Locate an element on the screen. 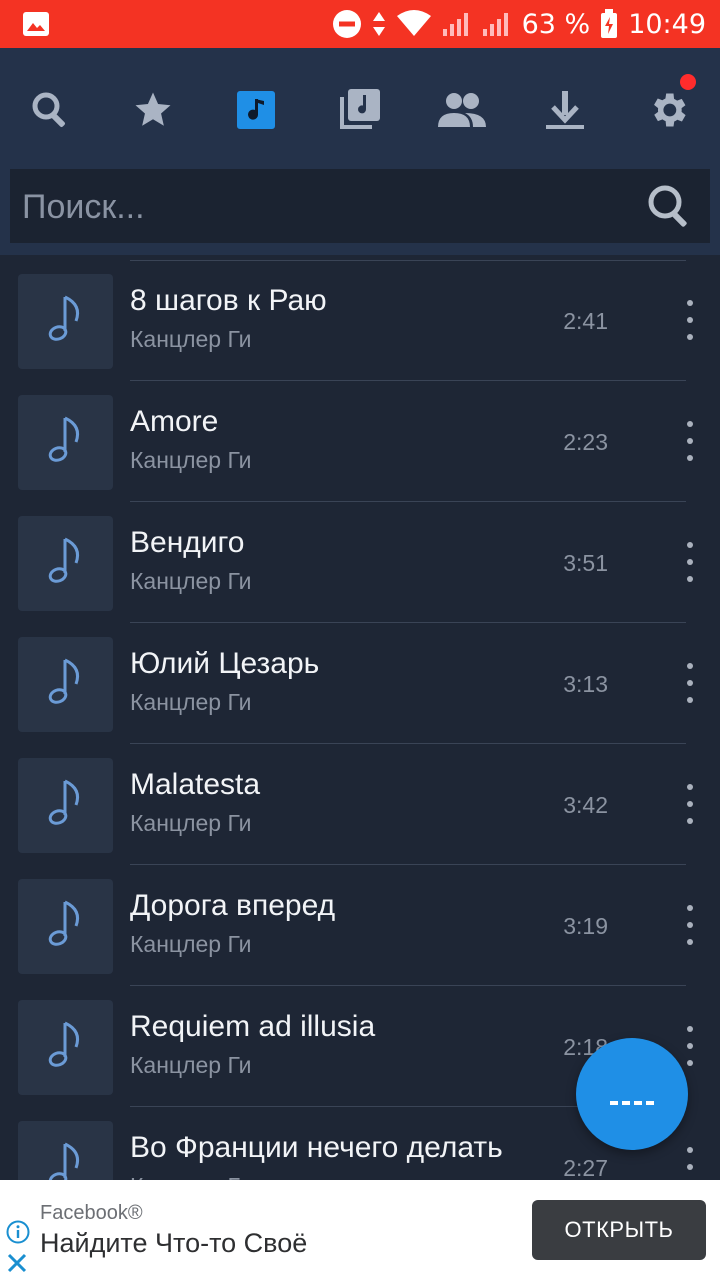 The width and height of the screenshot is (720, 1280). track-title: 8 шагов к Раю is located at coordinates (228, 300).